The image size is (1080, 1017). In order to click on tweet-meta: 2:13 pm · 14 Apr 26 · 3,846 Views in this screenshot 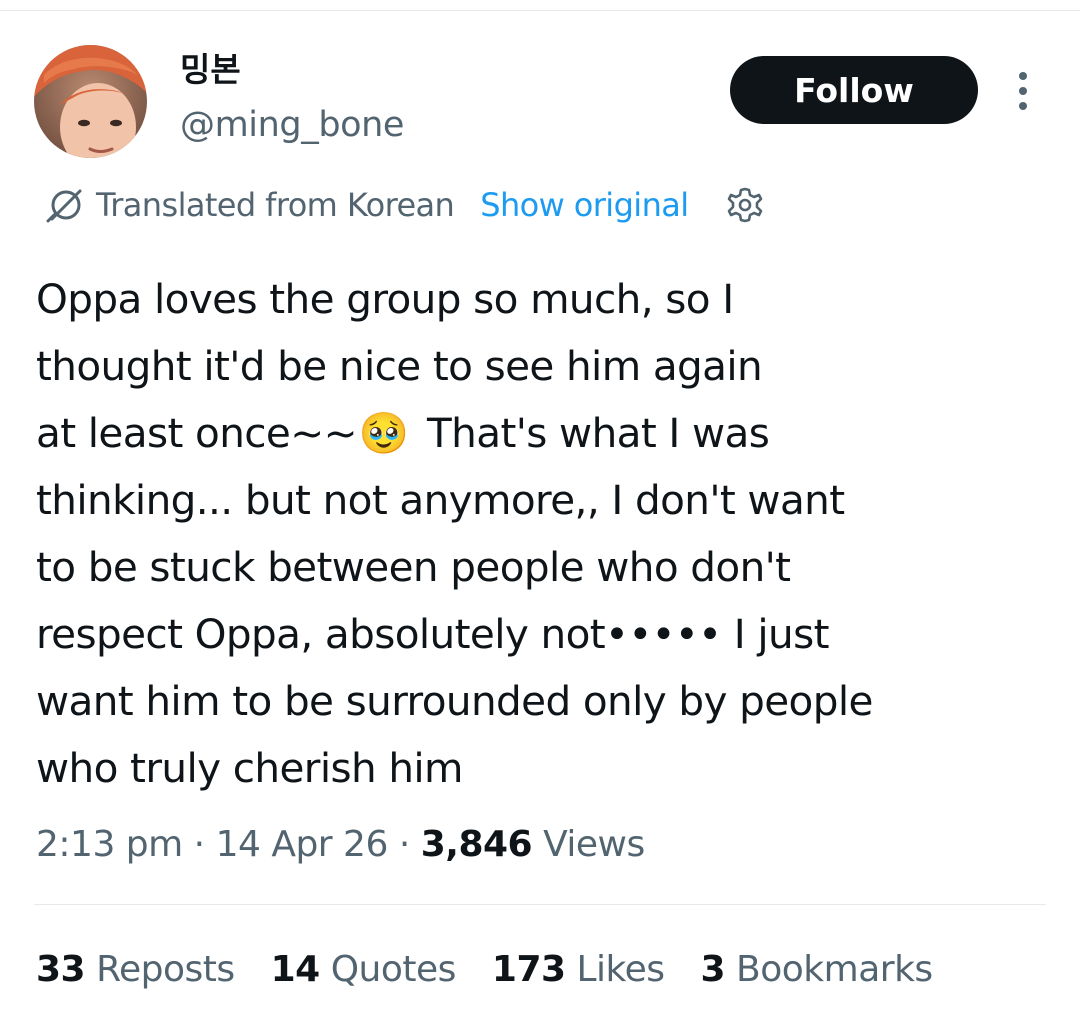, I will do `click(340, 845)`.